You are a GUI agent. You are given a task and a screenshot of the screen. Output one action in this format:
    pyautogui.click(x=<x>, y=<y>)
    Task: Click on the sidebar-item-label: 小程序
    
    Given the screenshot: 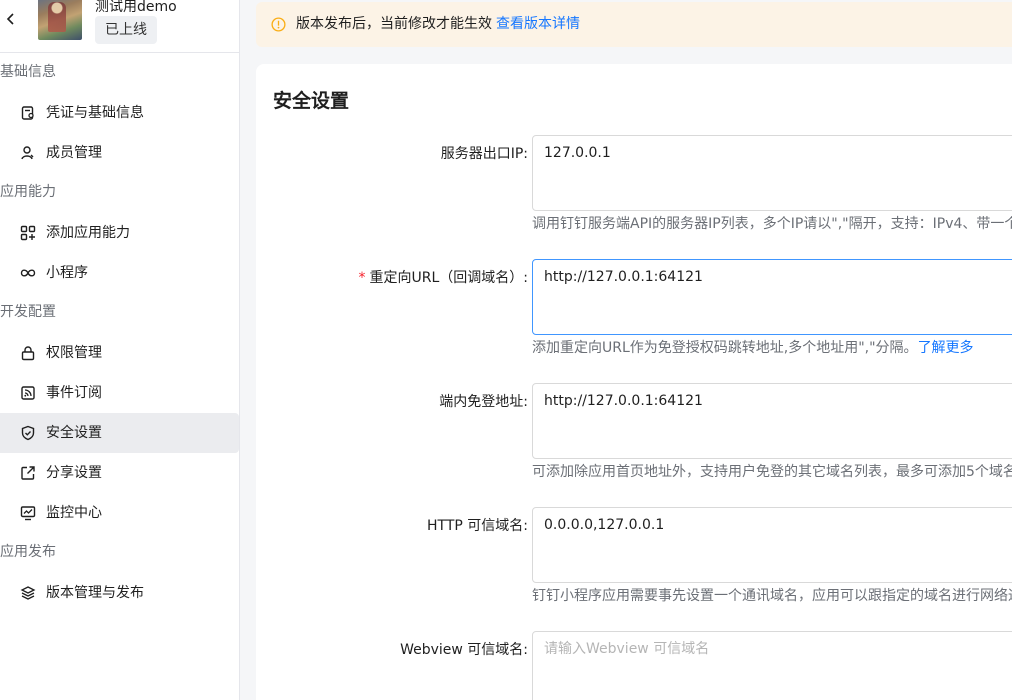 What is the action you would take?
    pyautogui.click(x=67, y=273)
    